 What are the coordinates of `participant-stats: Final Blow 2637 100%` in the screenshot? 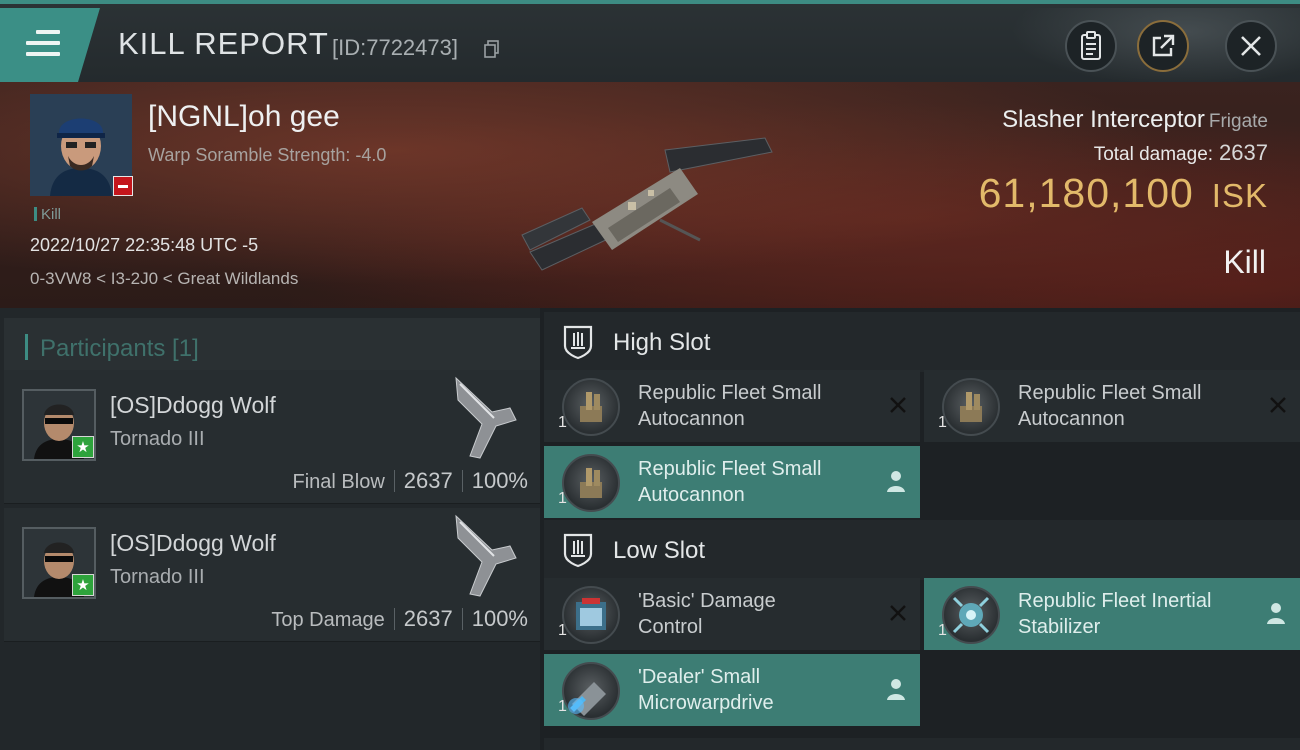 It's located at (411, 481).